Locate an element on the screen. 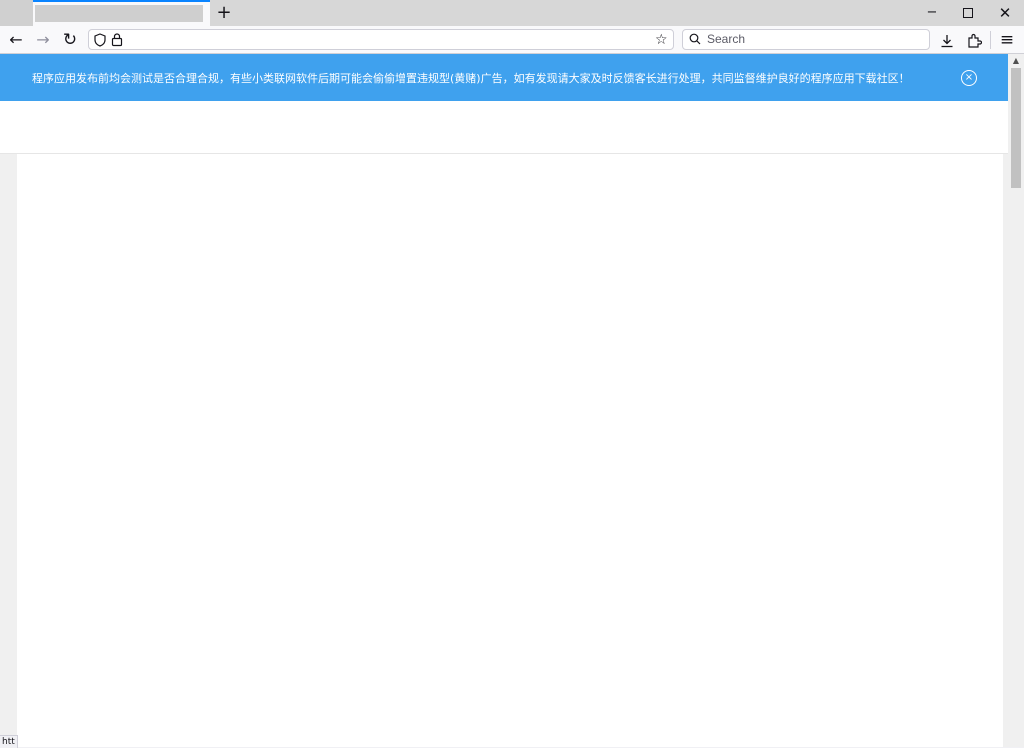 The image size is (1024, 748). scroll-up-arrow-icon: ▲ is located at coordinates (1016, 61).